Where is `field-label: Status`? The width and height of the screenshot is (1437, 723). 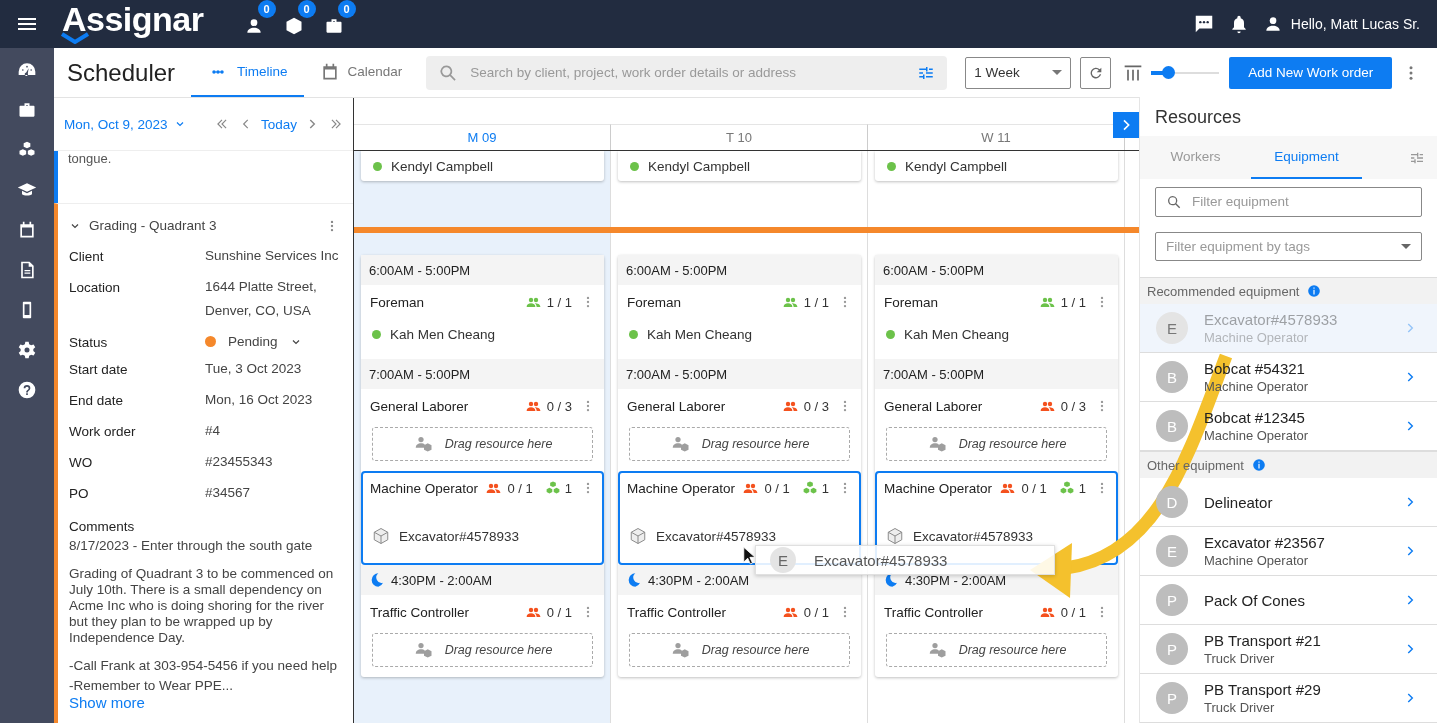 field-label: Status is located at coordinates (89, 342).